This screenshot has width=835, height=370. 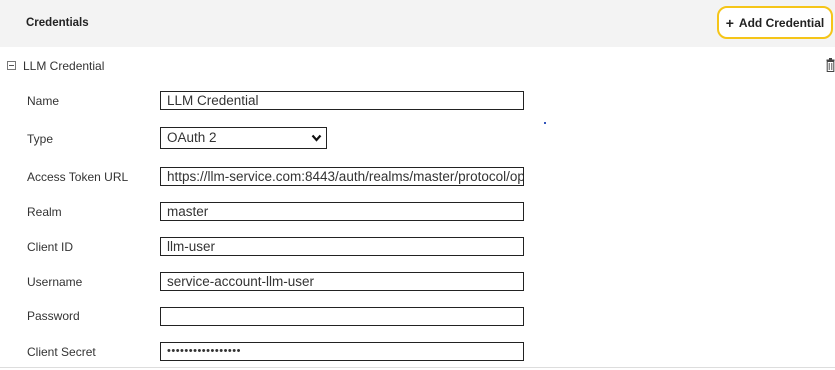 What do you see at coordinates (417, 367) in the screenshot?
I see `bottom-divider` at bounding box center [417, 367].